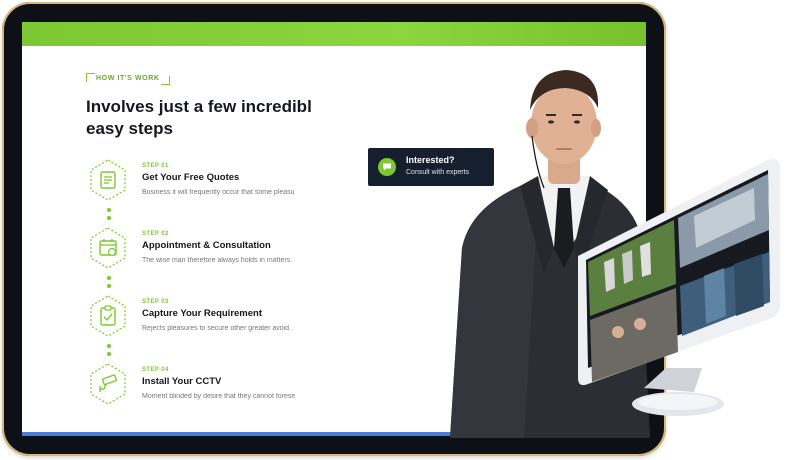 Image resolution: width=794 pixels, height=460 pixels. What do you see at coordinates (108, 316) in the screenshot?
I see `clipboard-icon` at bounding box center [108, 316].